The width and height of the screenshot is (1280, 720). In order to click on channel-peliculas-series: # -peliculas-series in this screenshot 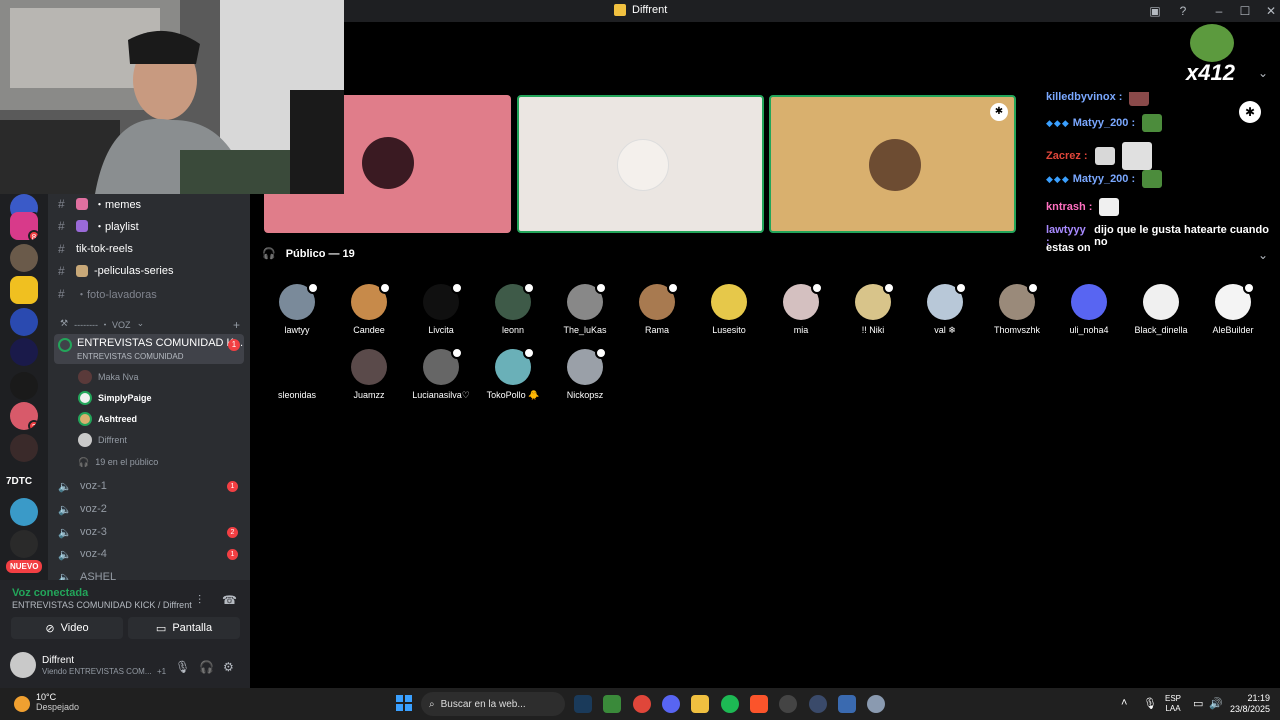, I will do `click(151, 271)`.